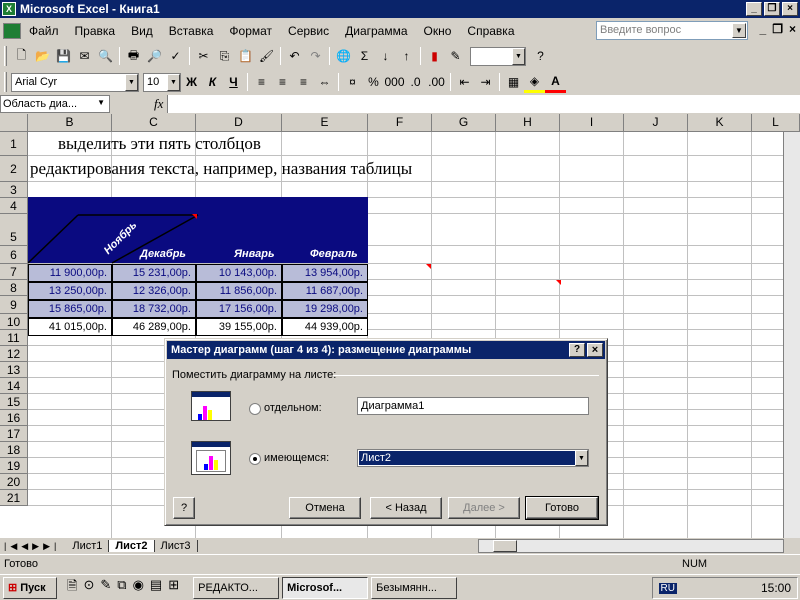  I want to click on wb-minimize-button: _, so click(763, 29).